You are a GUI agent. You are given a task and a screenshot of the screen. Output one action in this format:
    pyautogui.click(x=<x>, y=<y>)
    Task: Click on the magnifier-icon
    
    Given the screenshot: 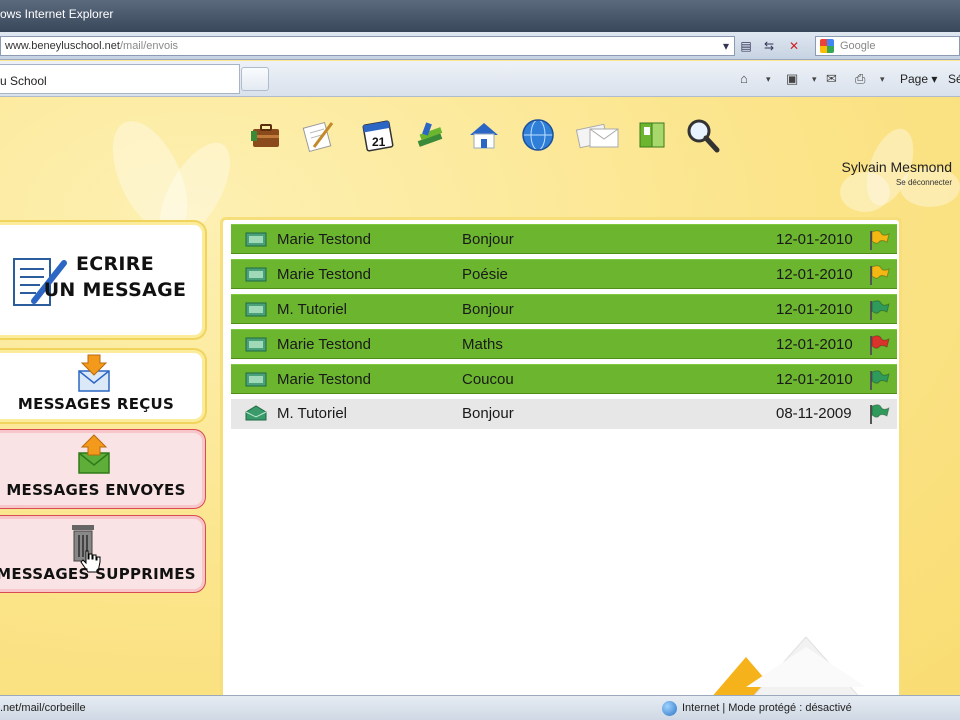 What is the action you would take?
    pyautogui.click(x=702, y=135)
    